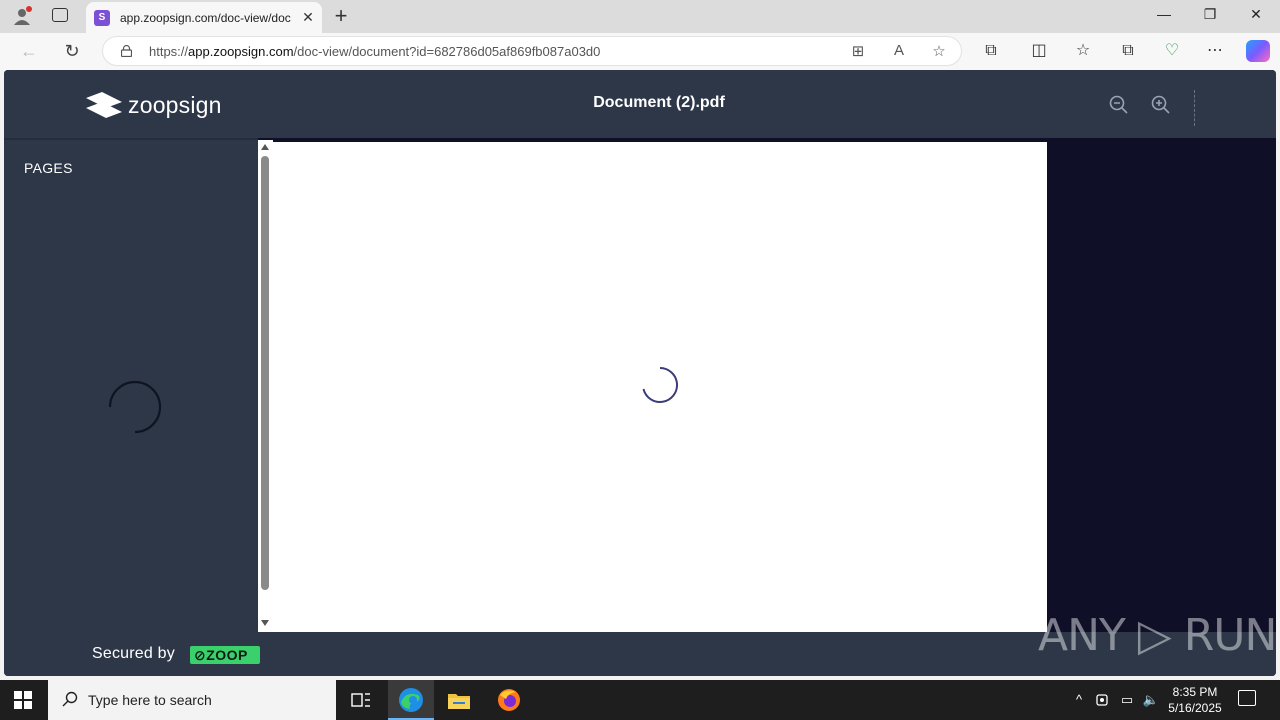  What do you see at coordinates (72, 51) in the screenshot?
I see `refresh-icon: ↻` at bounding box center [72, 51].